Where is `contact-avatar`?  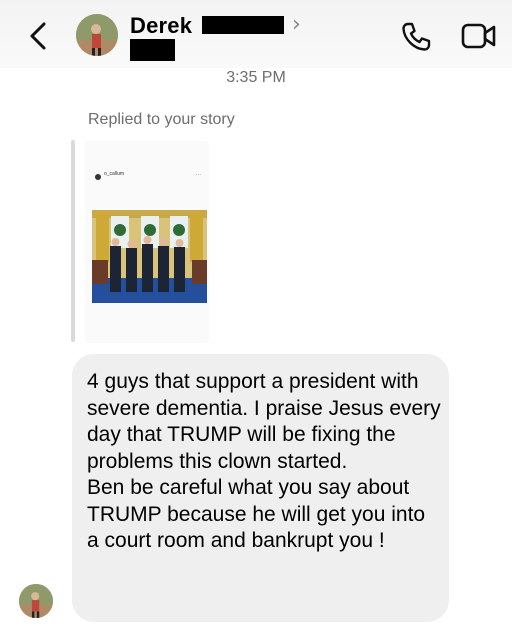 contact-avatar is located at coordinates (97, 35).